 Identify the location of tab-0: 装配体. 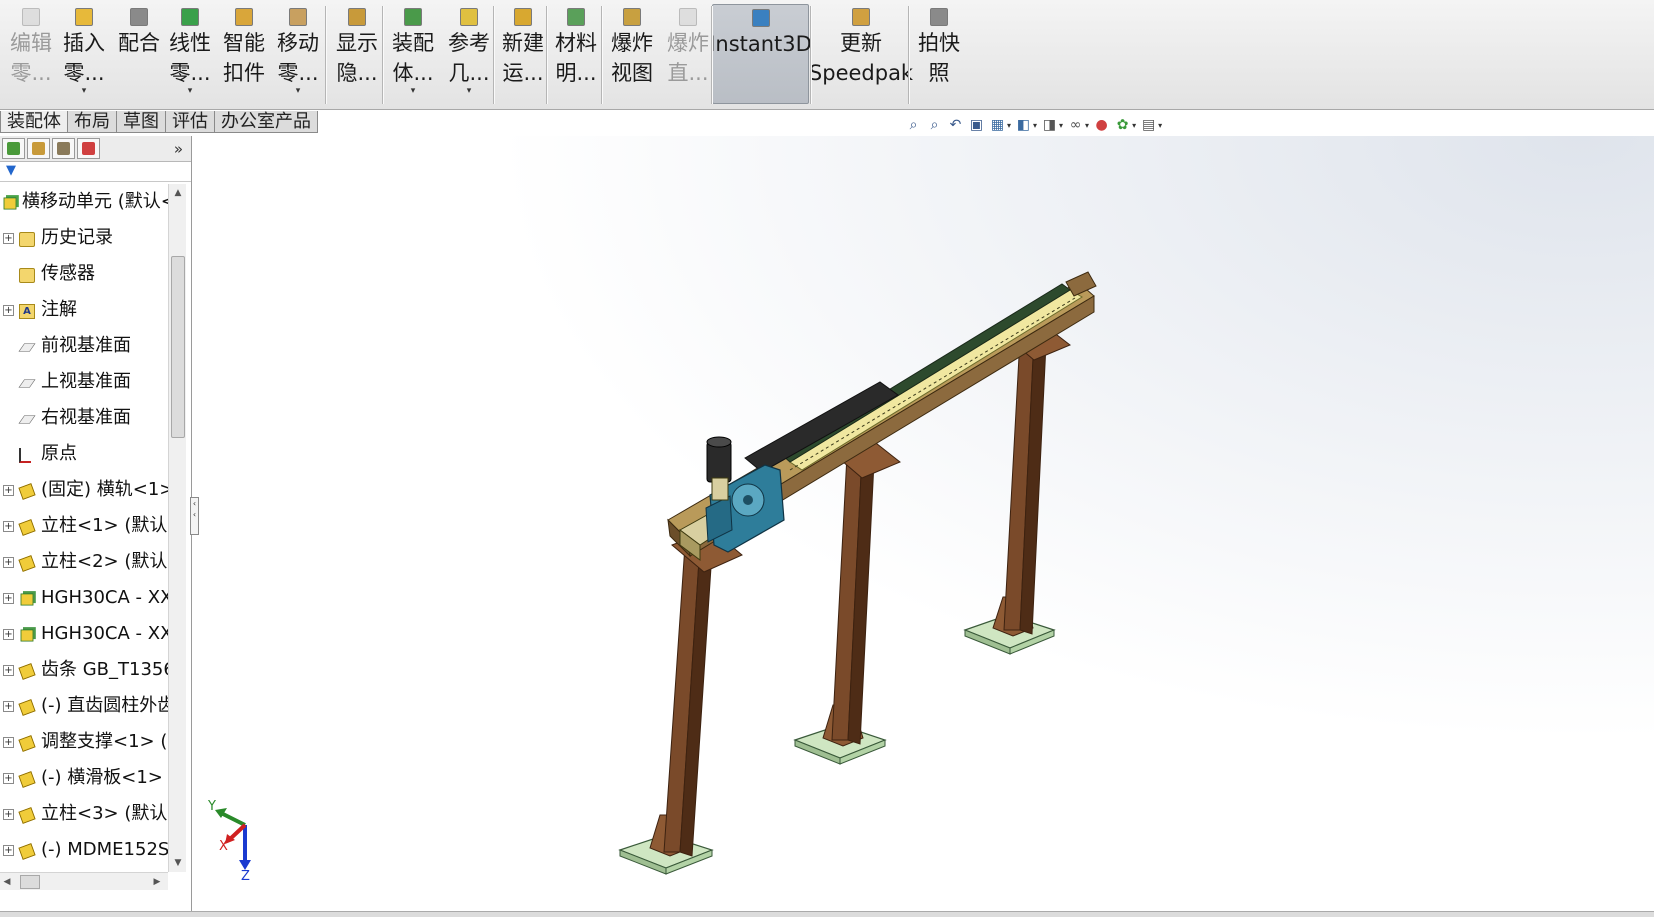
(34, 122).